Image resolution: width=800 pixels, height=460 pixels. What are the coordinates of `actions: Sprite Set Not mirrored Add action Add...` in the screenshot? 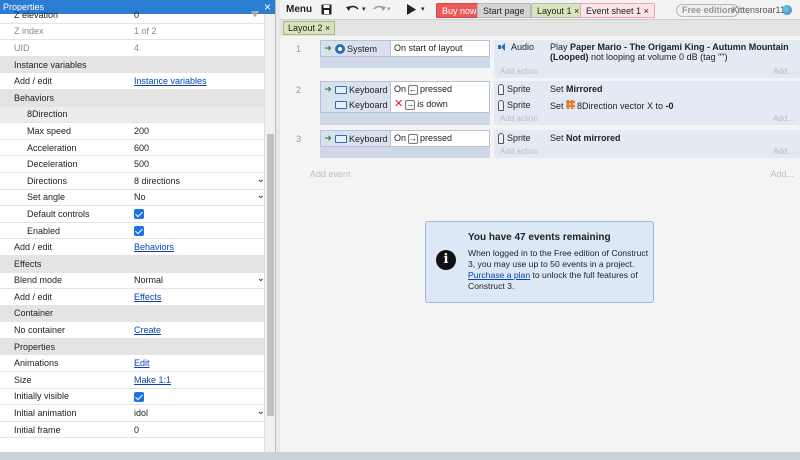 It's located at (647, 144).